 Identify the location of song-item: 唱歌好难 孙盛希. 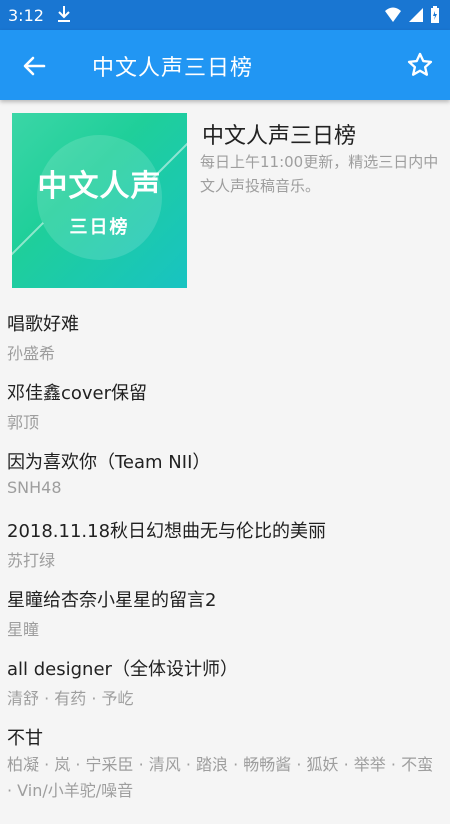
(225, 334).